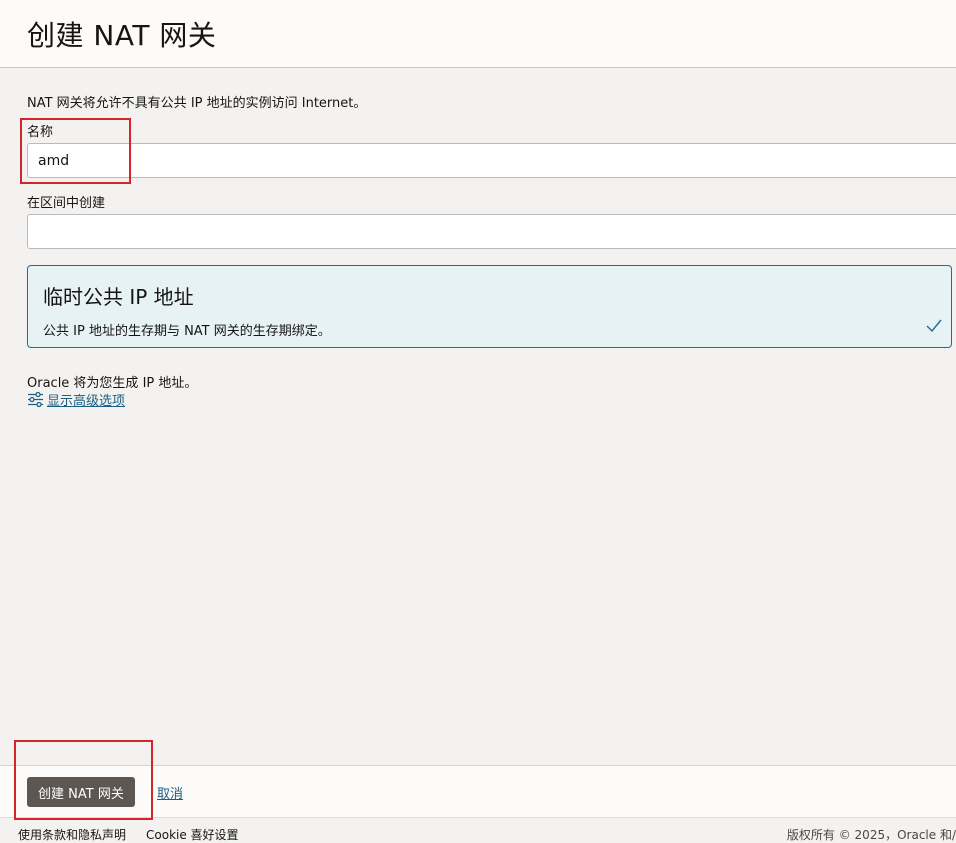 The image size is (956, 843). Describe the element at coordinates (40, 132) in the screenshot. I see `name-label: 名称` at that location.